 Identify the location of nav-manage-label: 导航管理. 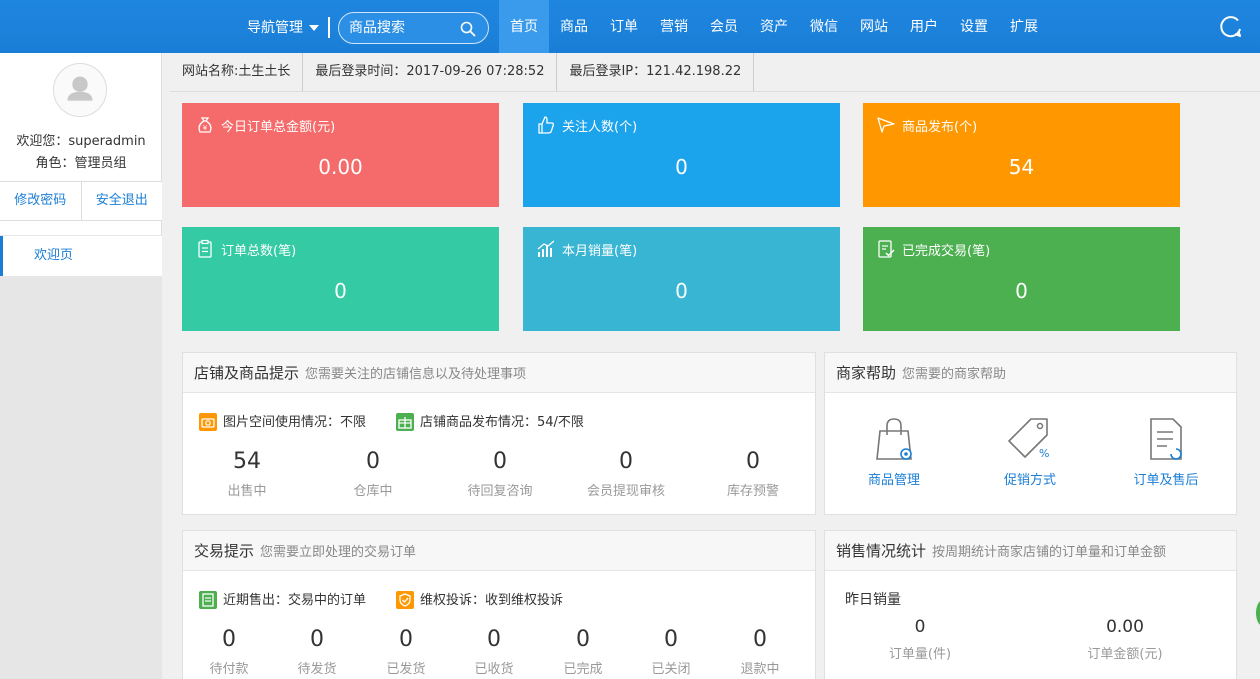
(275, 28).